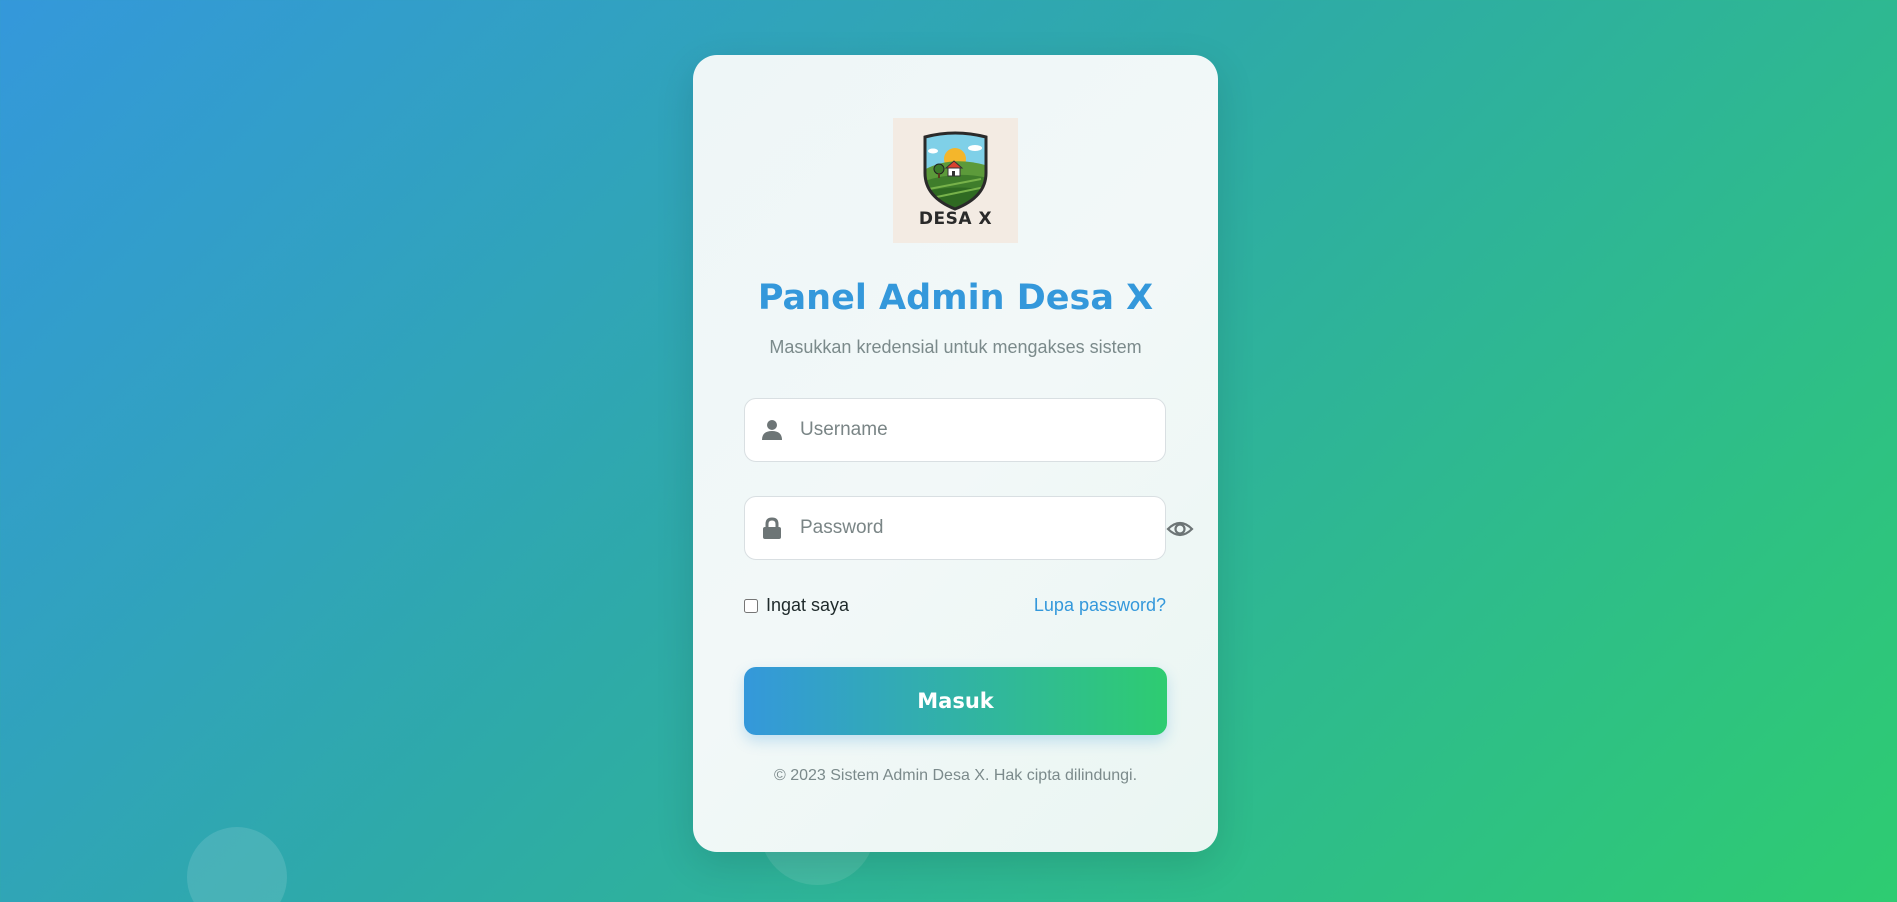  I want to click on remember-me-checkbox, so click(751, 605).